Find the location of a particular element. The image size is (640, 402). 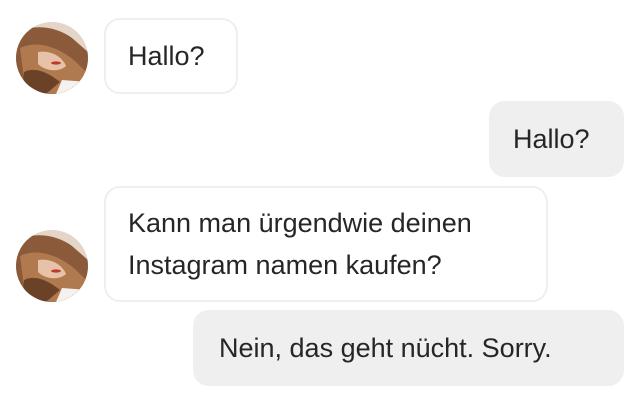

message-text-line: Kann man ürgendwie deinen is located at coordinates (300, 223).